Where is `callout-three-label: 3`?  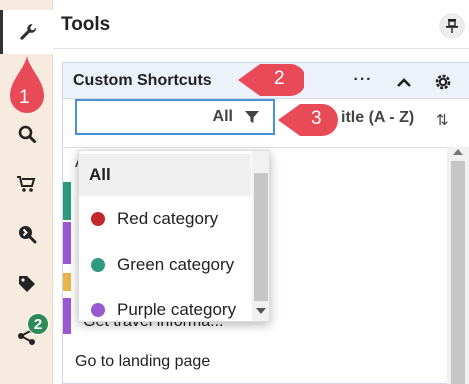
callout-three-label: 3 is located at coordinates (316, 118).